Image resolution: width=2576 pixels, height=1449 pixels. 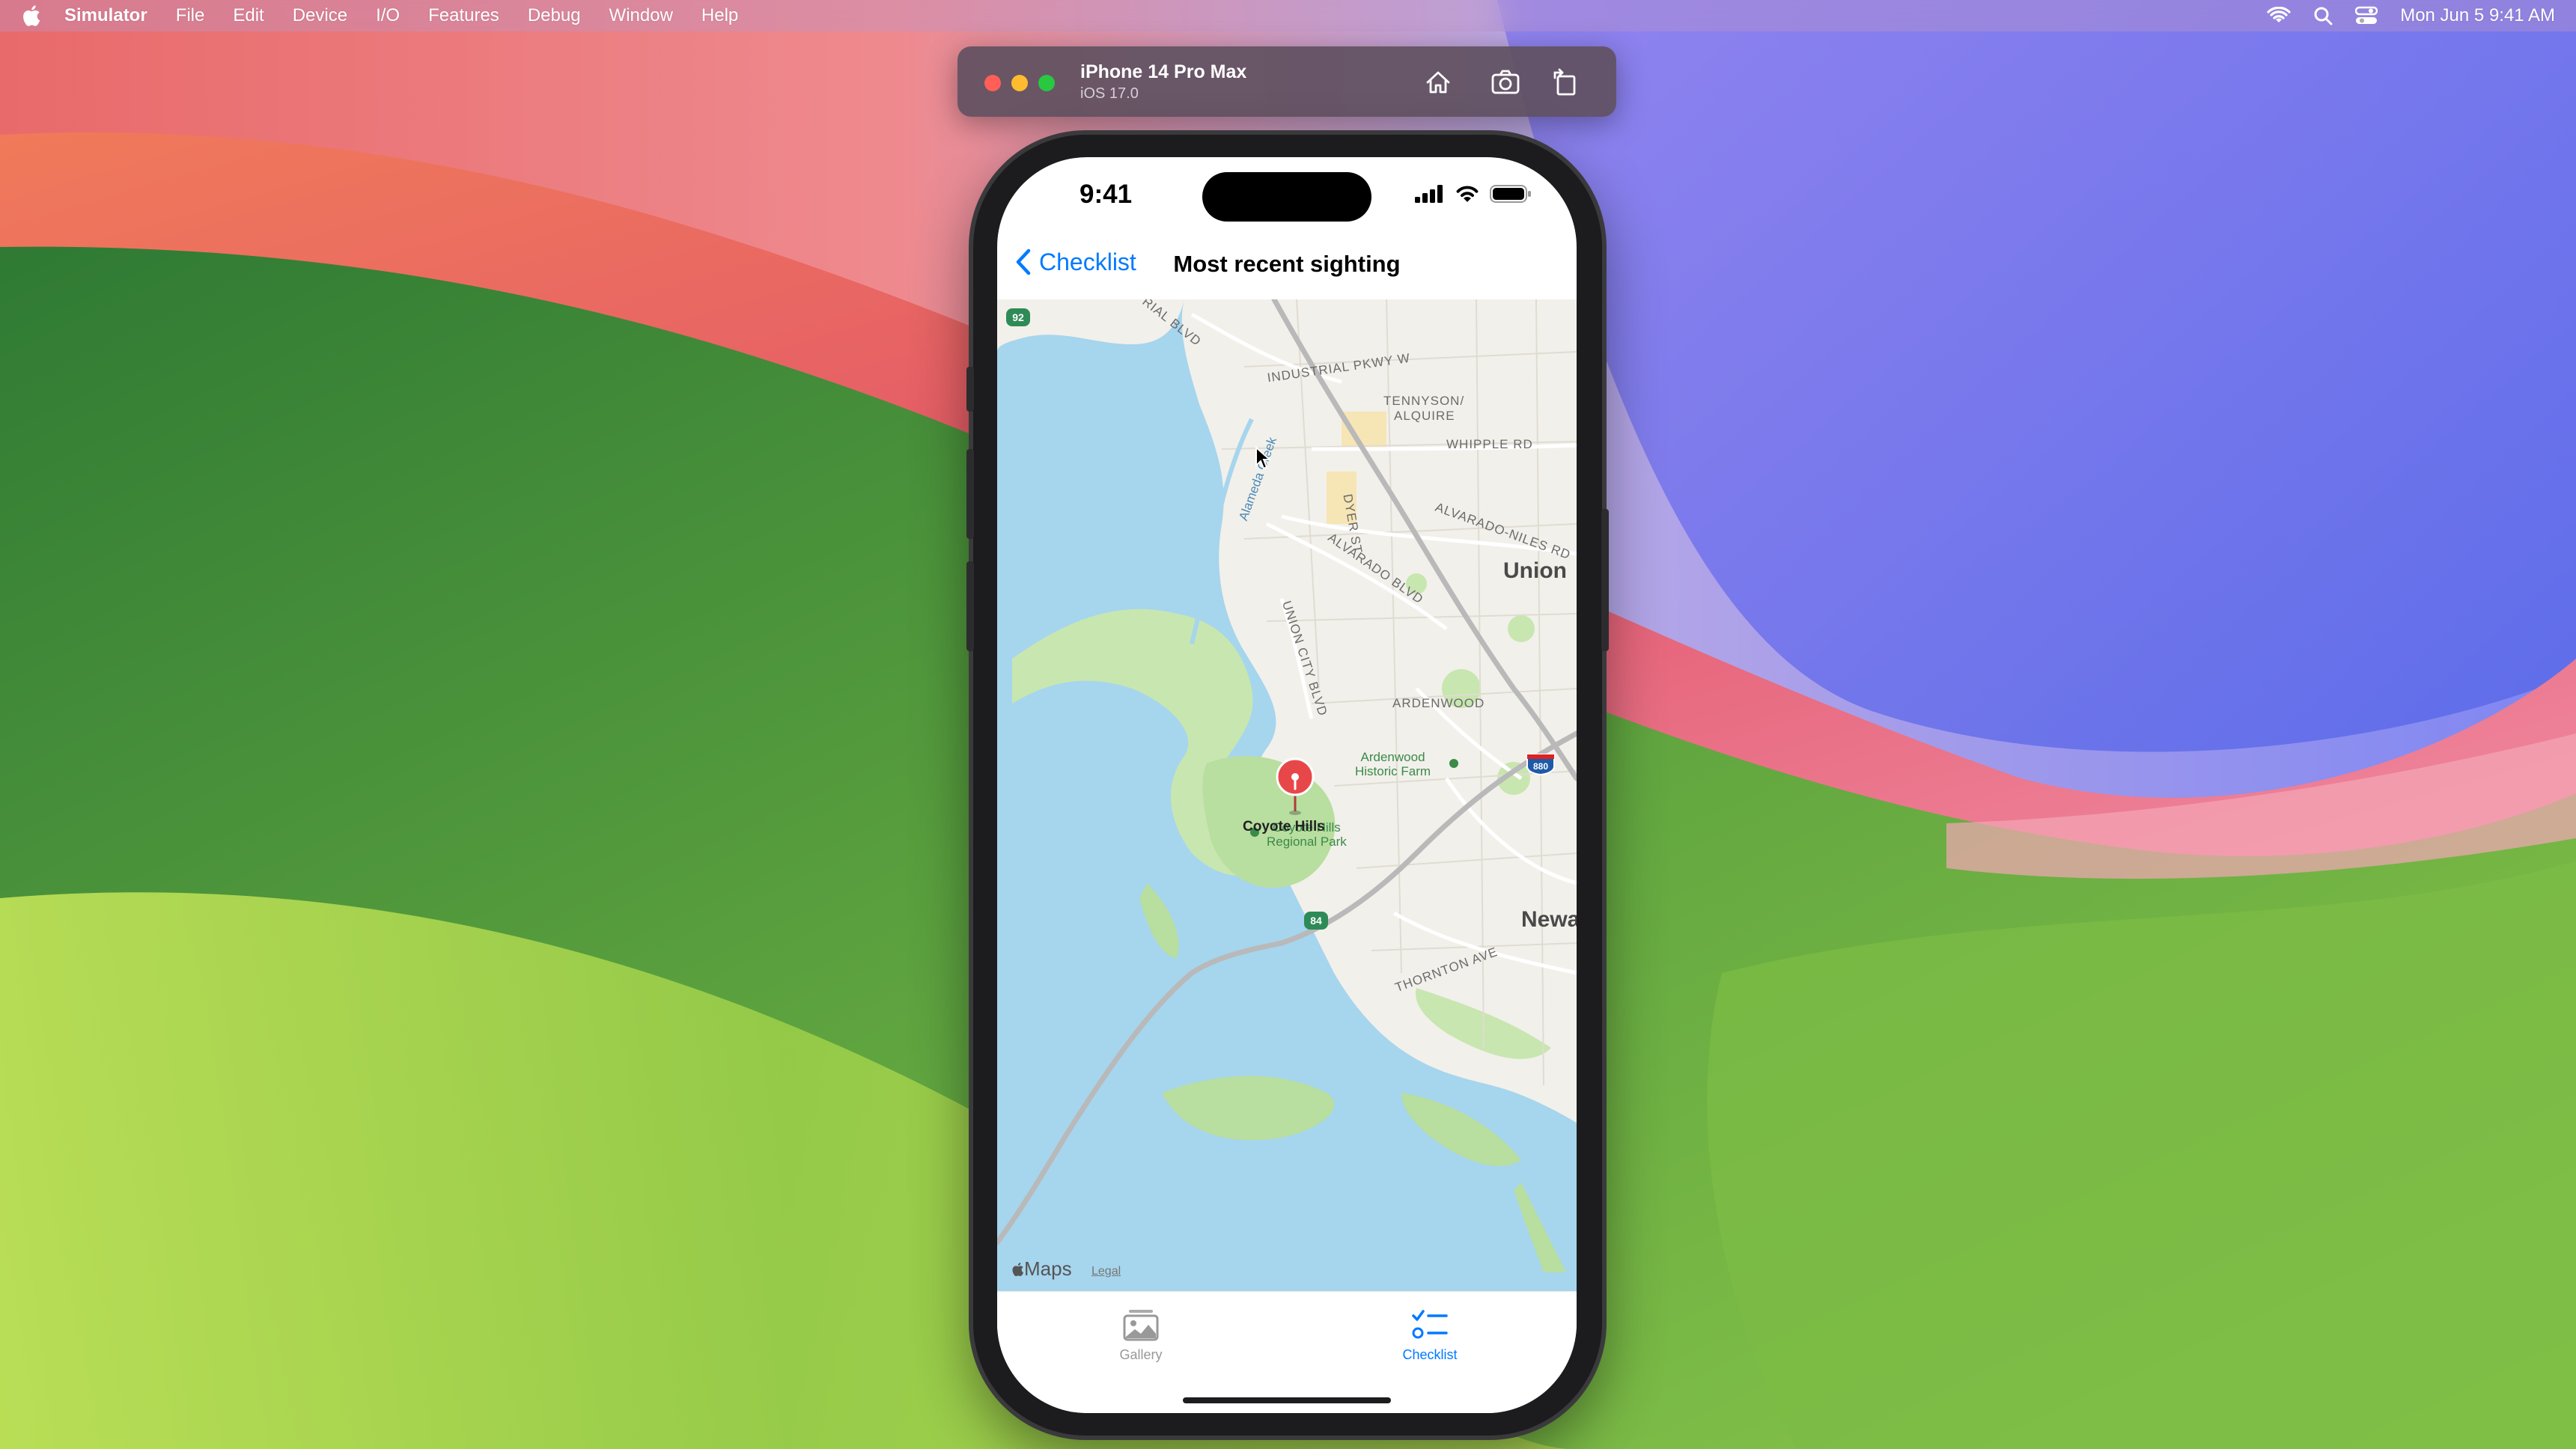 What do you see at coordinates (1429, 194) in the screenshot?
I see `cellular-signal-icon` at bounding box center [1429, 194].